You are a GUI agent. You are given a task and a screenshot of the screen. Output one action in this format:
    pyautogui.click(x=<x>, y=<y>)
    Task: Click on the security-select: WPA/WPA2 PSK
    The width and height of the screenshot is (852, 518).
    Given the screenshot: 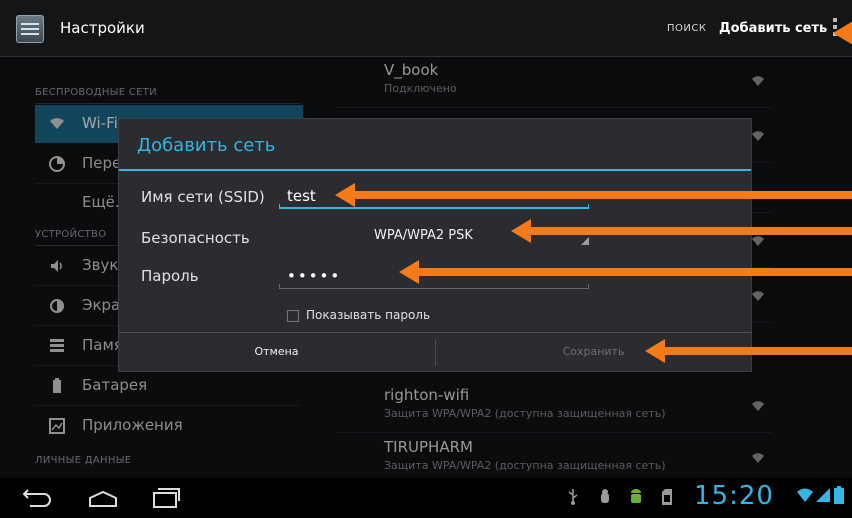 What is the action you would take?
    pyautogui.click(x=423, y=235)
    